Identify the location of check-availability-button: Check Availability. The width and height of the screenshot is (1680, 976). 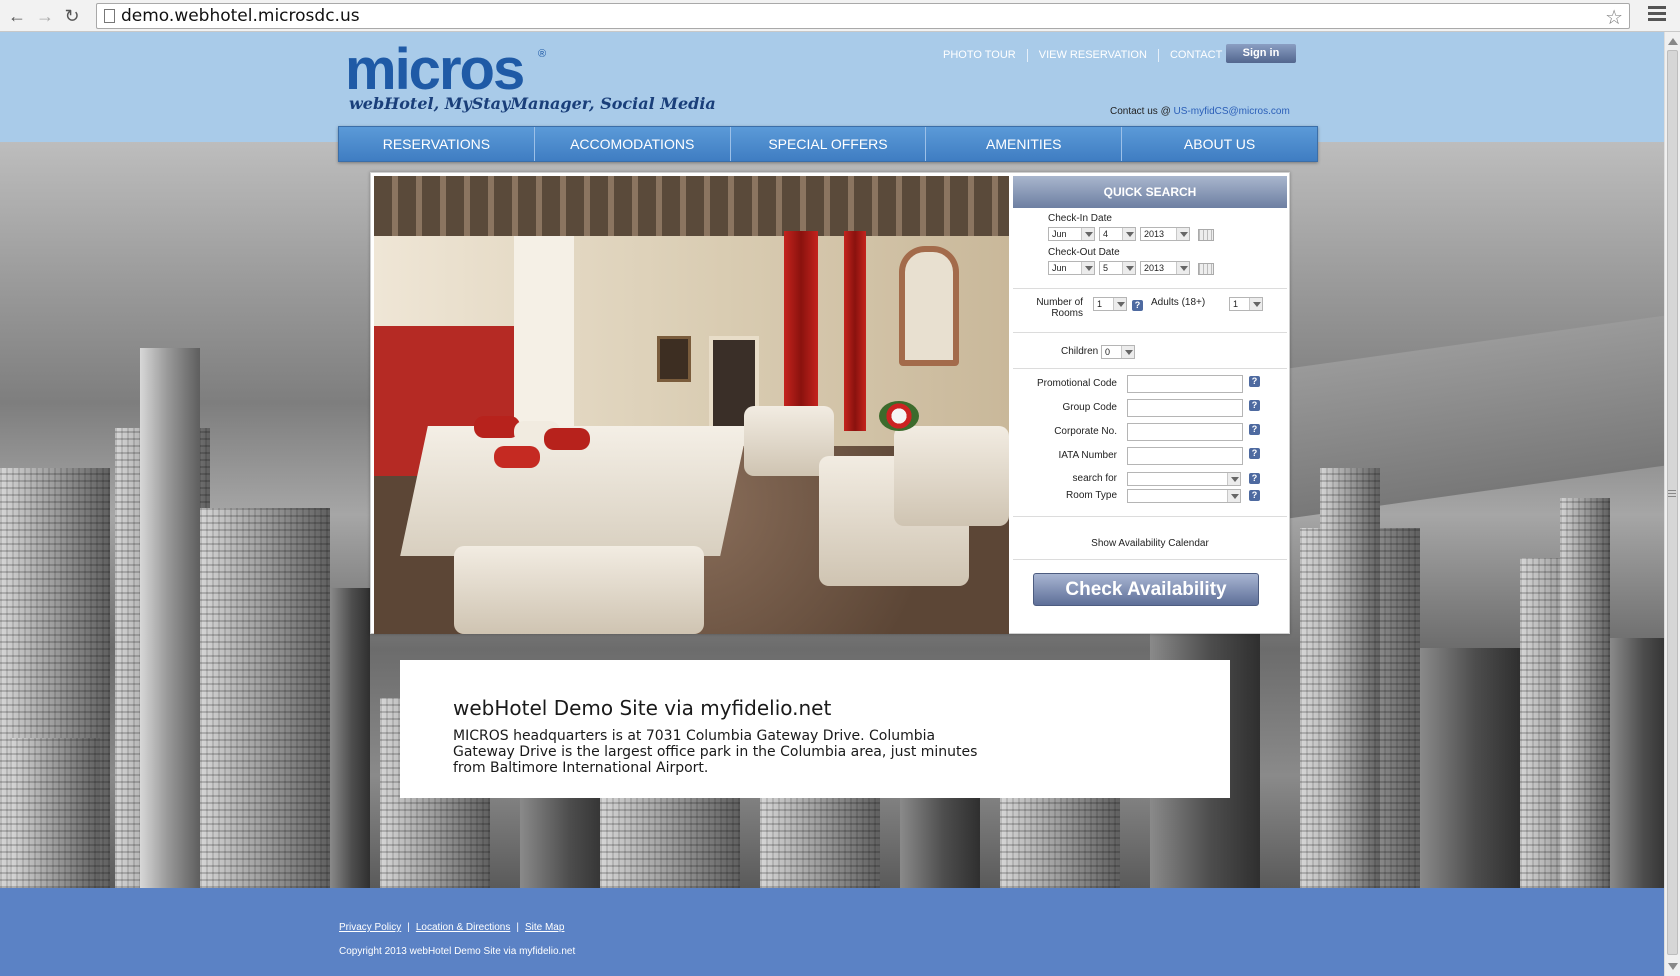
(1146, 589).